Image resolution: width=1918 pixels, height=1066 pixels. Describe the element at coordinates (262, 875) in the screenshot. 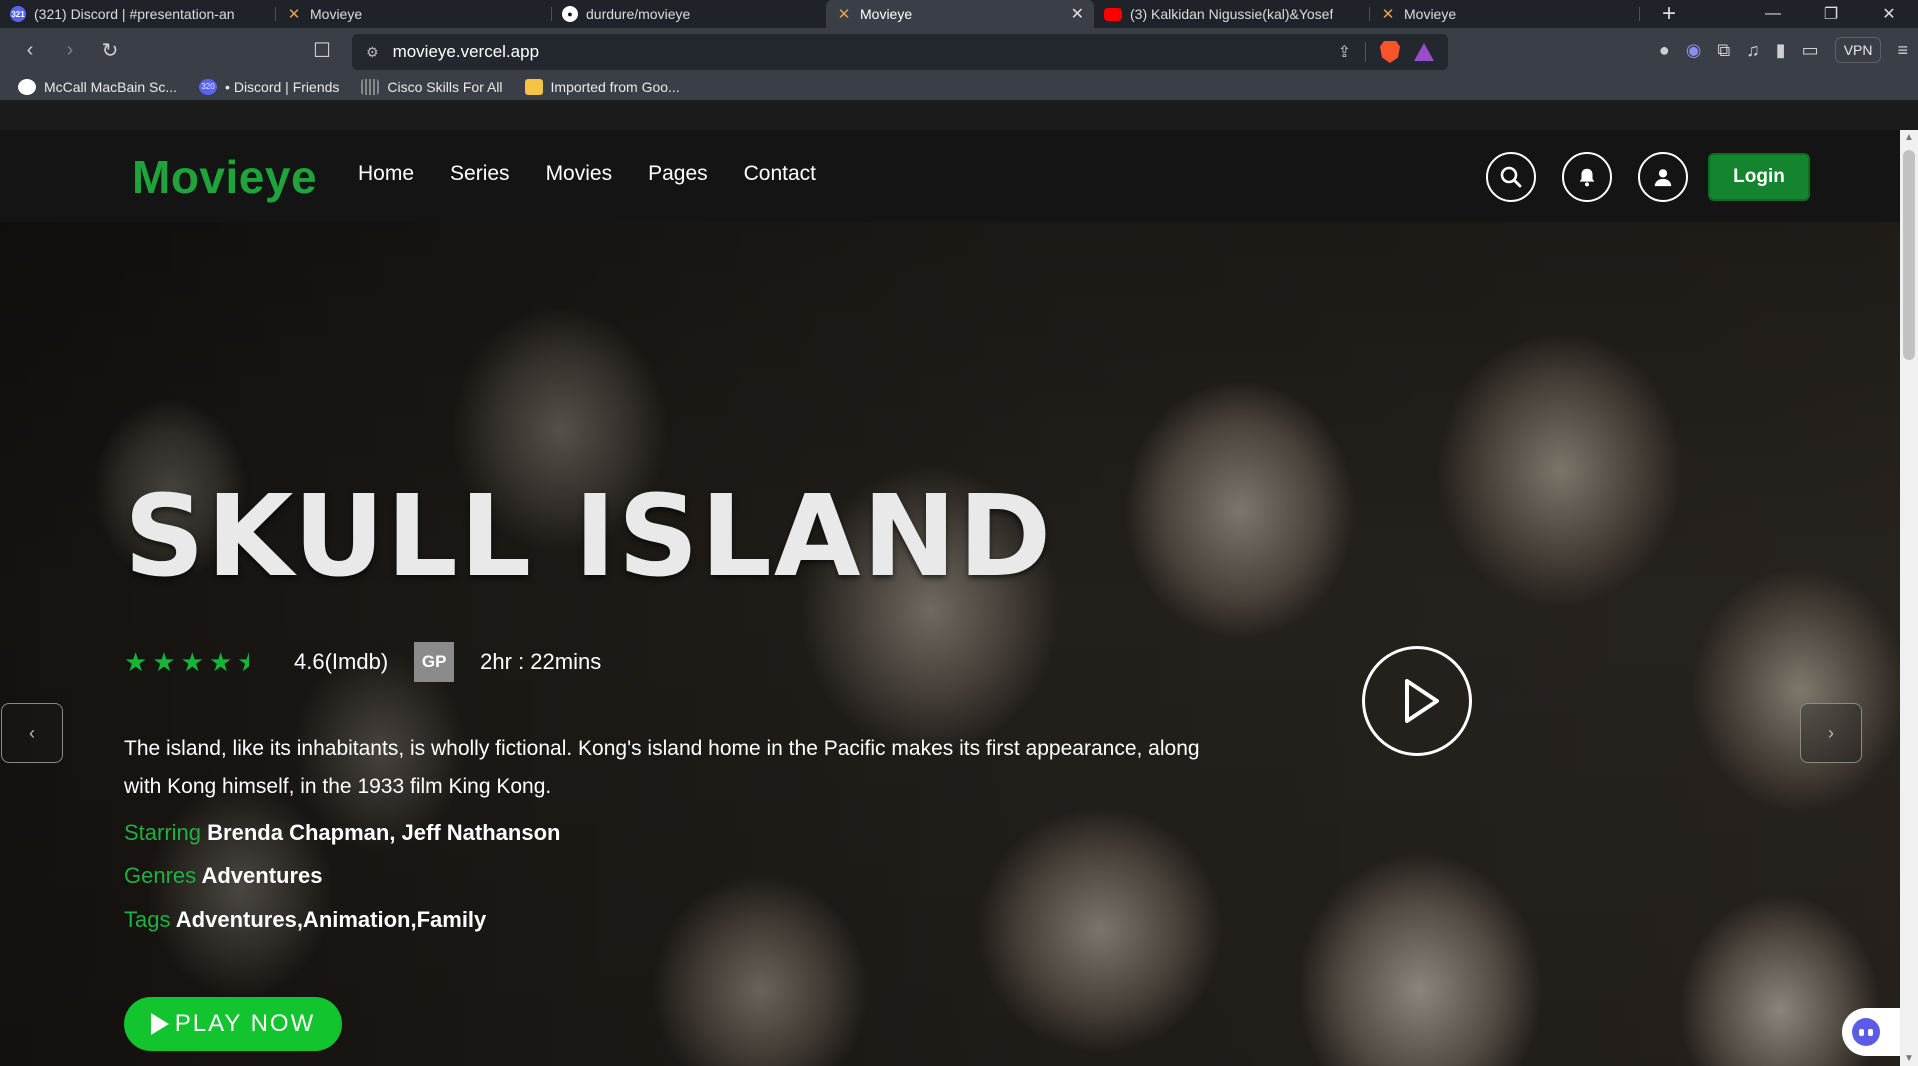

I see `genres-value: Adventures` at that location.